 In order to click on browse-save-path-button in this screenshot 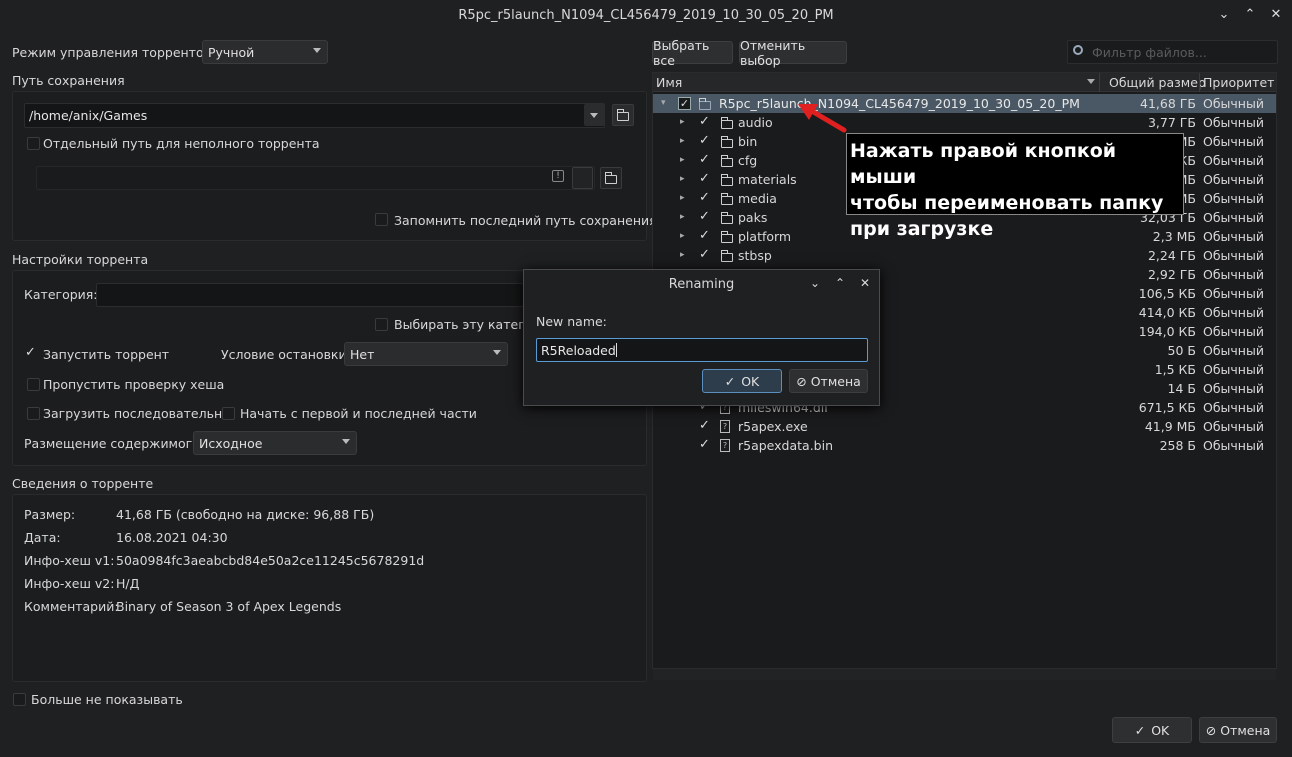, I will do `click(623, 115)`.